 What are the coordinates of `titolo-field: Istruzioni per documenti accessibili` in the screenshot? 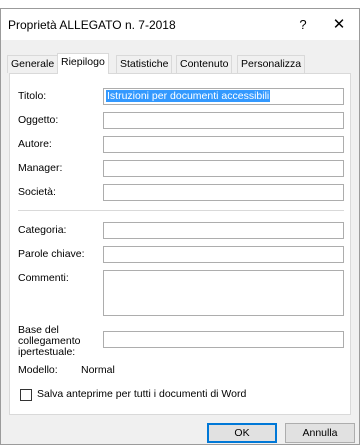 It's located at (223, 96).